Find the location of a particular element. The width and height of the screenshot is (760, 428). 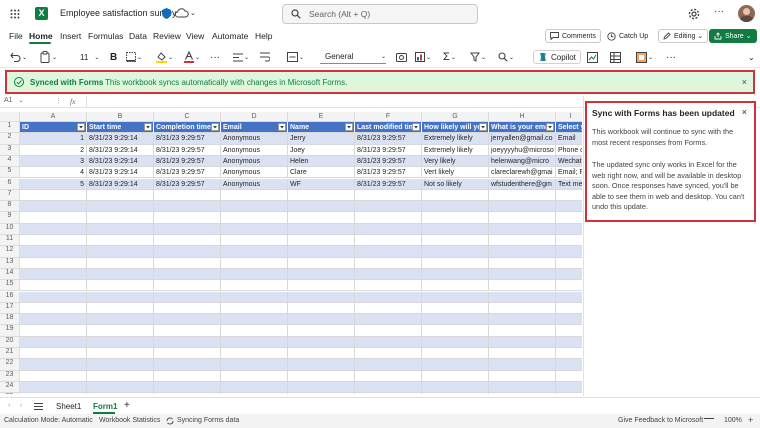

borders-icon: ⌄ is located at coordinates (134, 57).